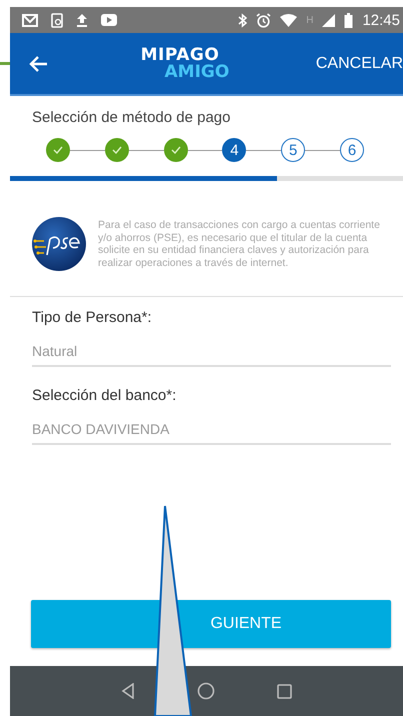 Image resolution: width=403 pixels, height=716 pixels. Describe the element at coordinates (109, 20) in the screenshot. I see `play-icon` at that location.